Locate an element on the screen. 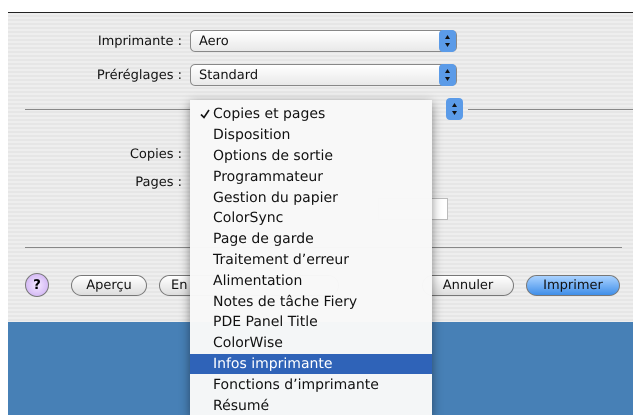 Image resolution: width=633 pixels, height=415 pixels. presets-popup: Standard is located at coordinates (323, 75).